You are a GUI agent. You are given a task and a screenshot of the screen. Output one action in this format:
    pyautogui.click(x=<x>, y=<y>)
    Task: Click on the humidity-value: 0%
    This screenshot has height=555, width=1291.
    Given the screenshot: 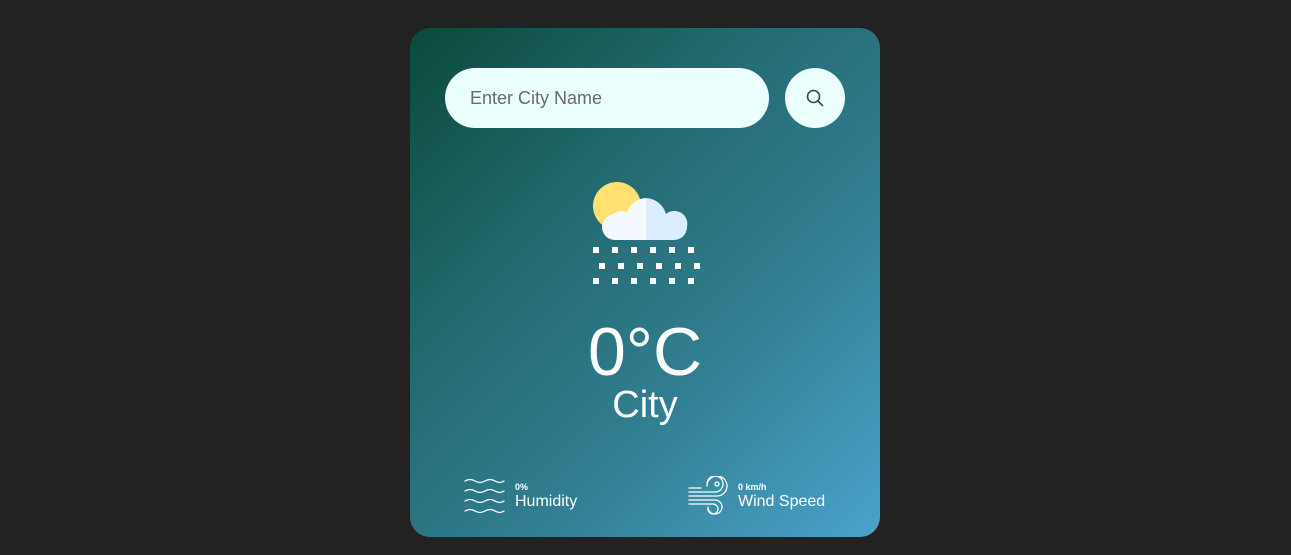 What is the action you would take?
    pyautogui.click(x=522, y=486)
    